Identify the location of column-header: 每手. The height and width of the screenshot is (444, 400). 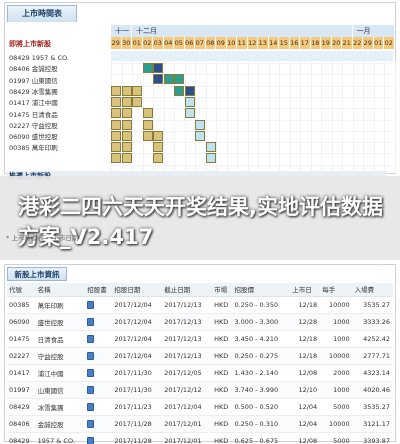
(336, 290).